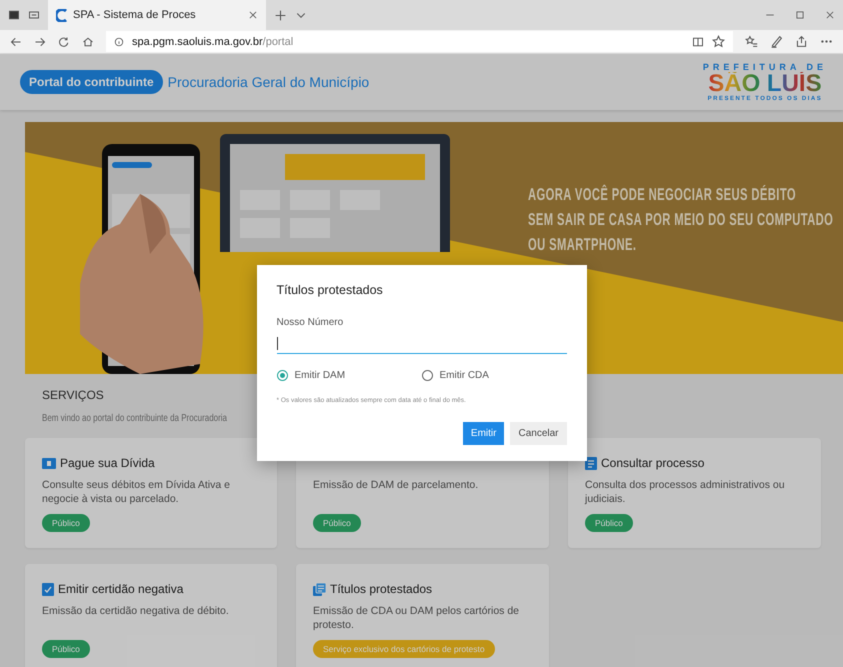  I want to click on service-card: Pague sua Dívida Consulte seus débitos em Dívida Ativa e negocie à vista ou parcelado. Público, so click(151, 493).